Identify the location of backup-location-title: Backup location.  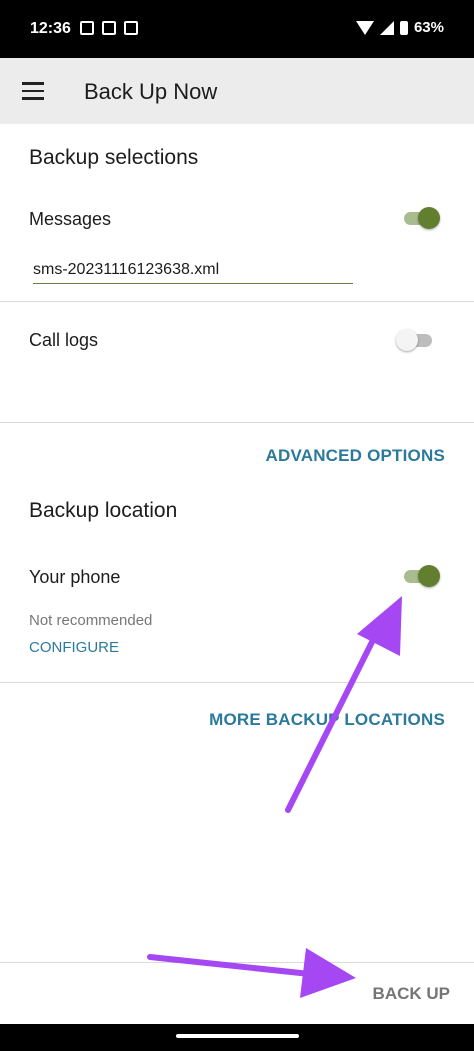
(103, 510).